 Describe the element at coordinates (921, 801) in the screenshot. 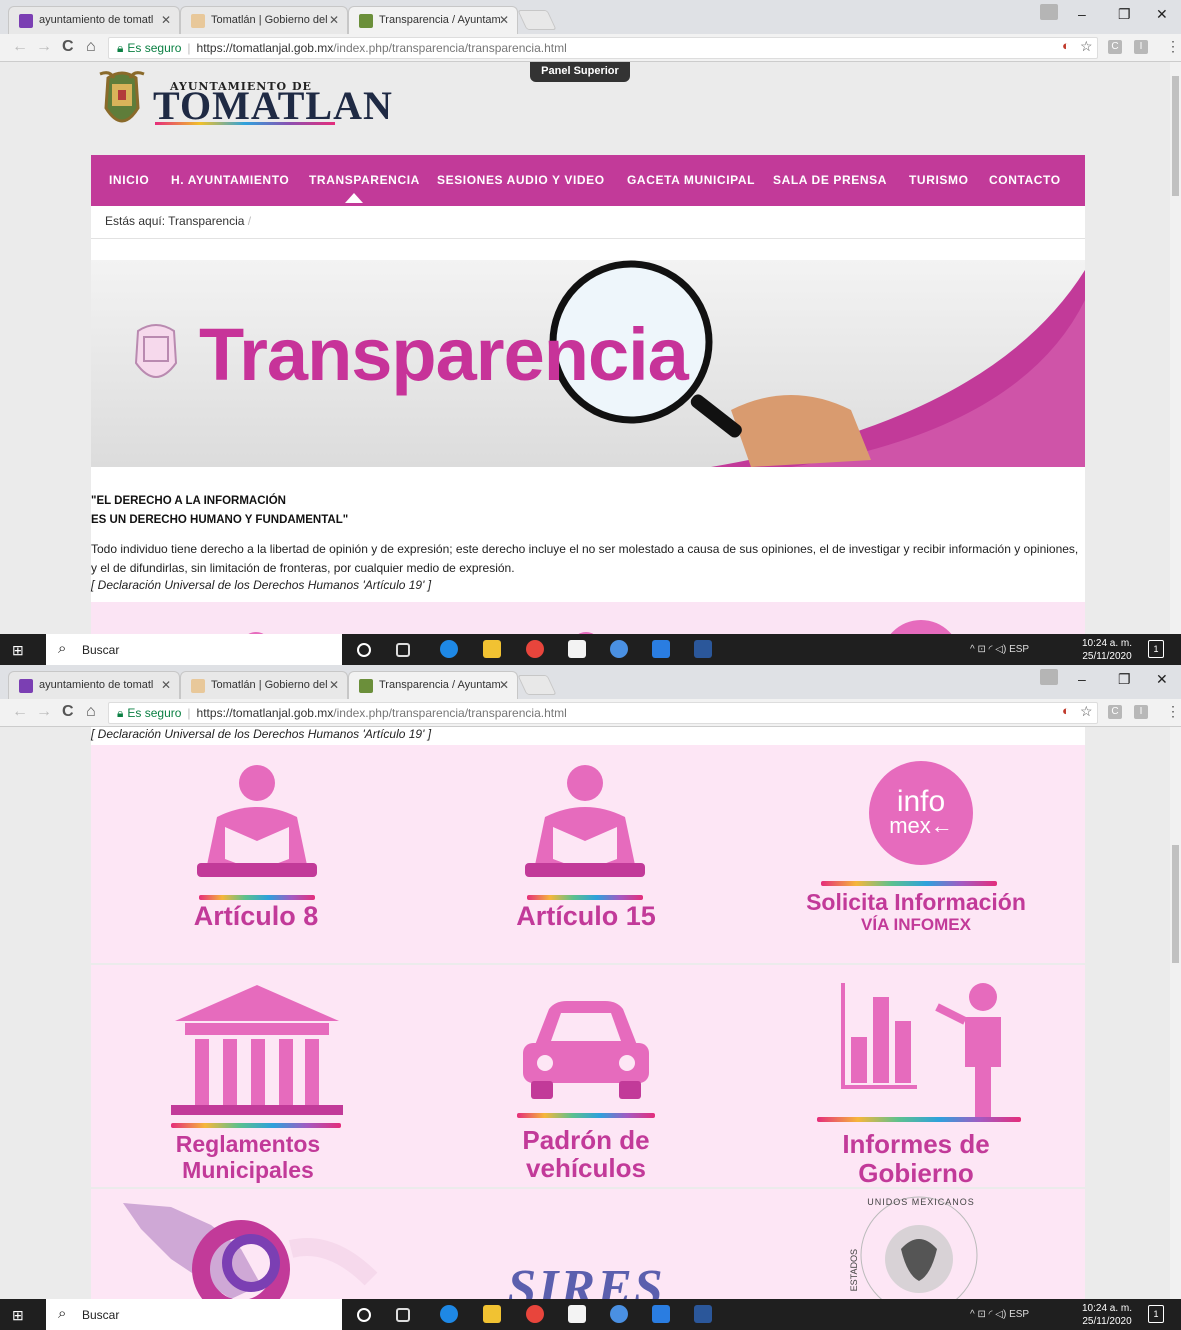

I see `infomex-logo-text-1: info` at that location.